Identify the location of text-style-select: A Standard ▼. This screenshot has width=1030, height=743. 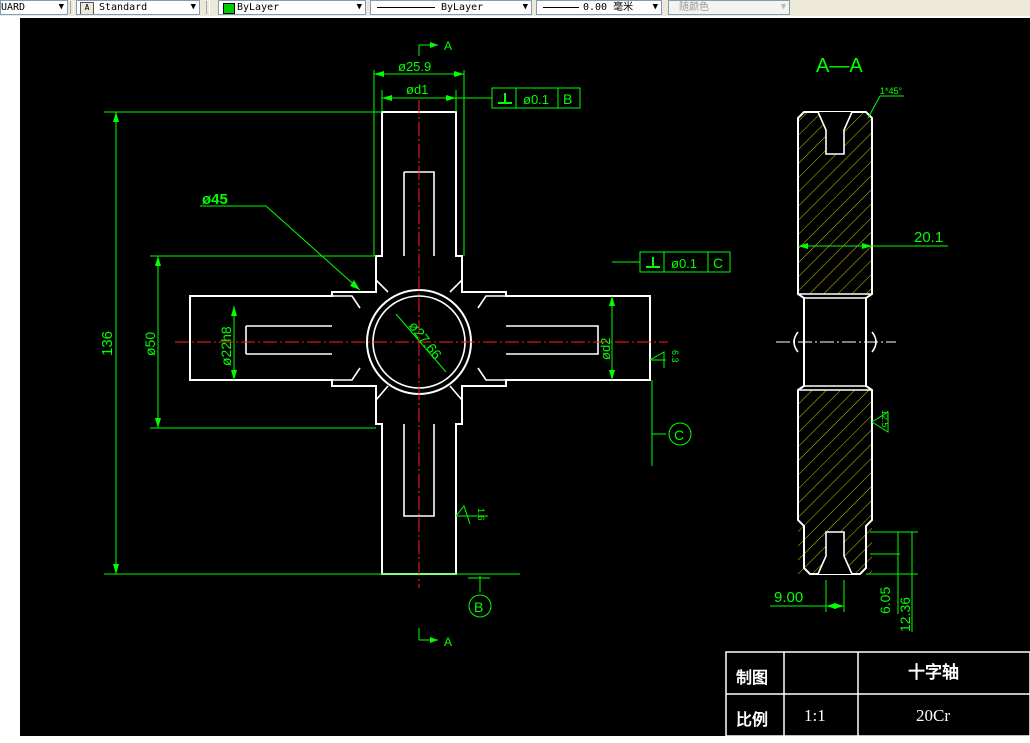
(138, 7).